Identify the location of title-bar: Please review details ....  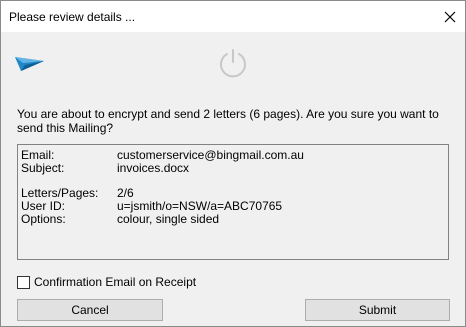
(233, 16).